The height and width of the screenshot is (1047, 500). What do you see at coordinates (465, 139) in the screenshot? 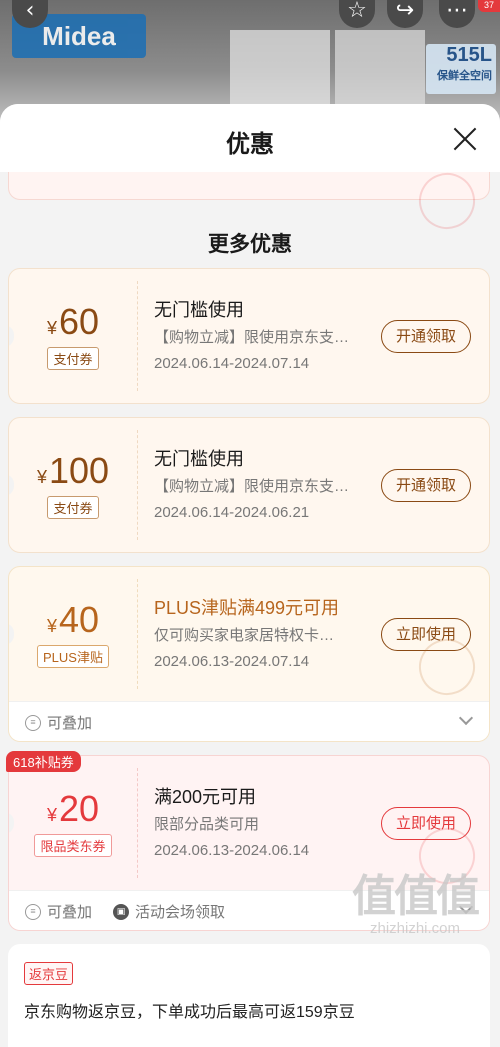
I see `close-icon` at bounding box center [465, 139].